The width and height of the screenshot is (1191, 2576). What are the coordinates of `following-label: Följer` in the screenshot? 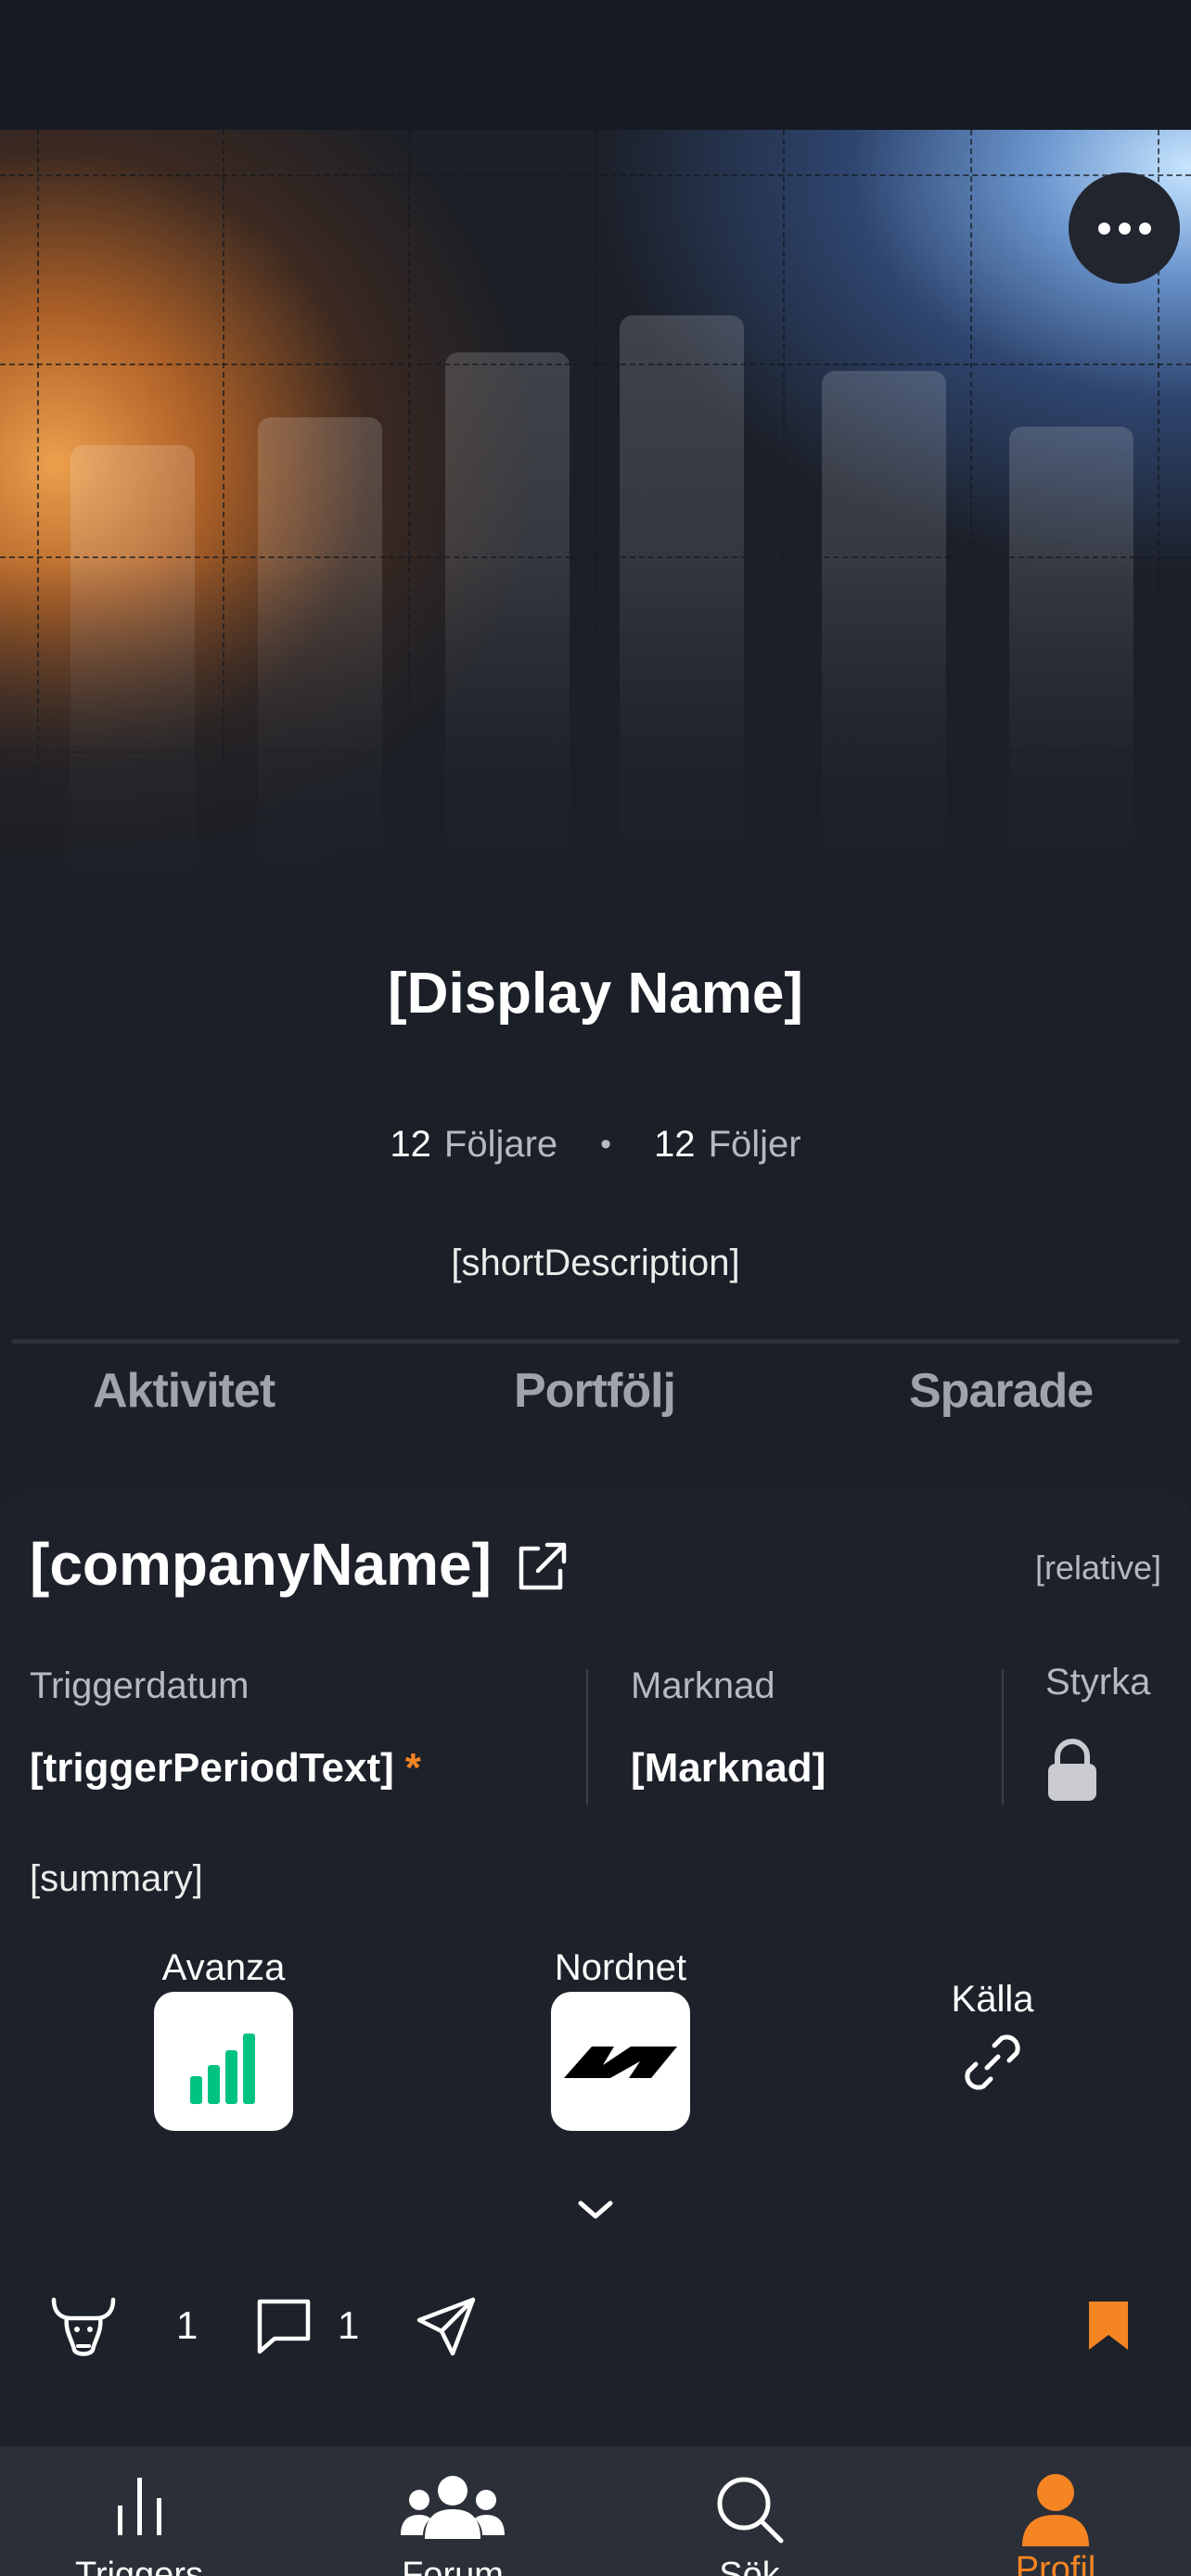 It's located at (754, 1144).